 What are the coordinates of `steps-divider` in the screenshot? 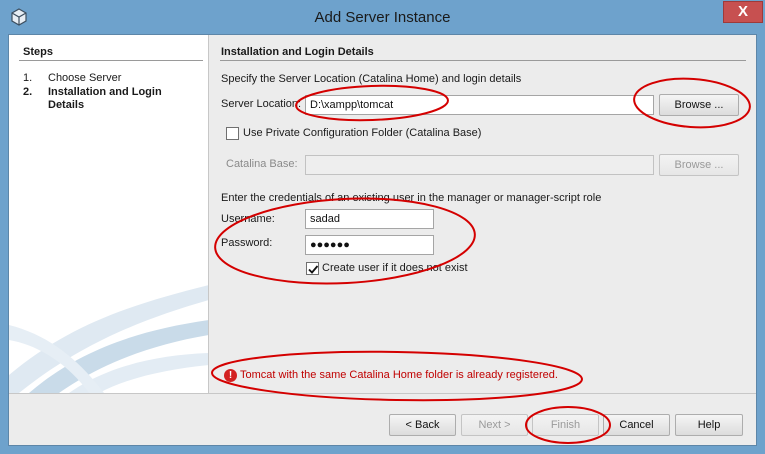 It's located at (111, 60).